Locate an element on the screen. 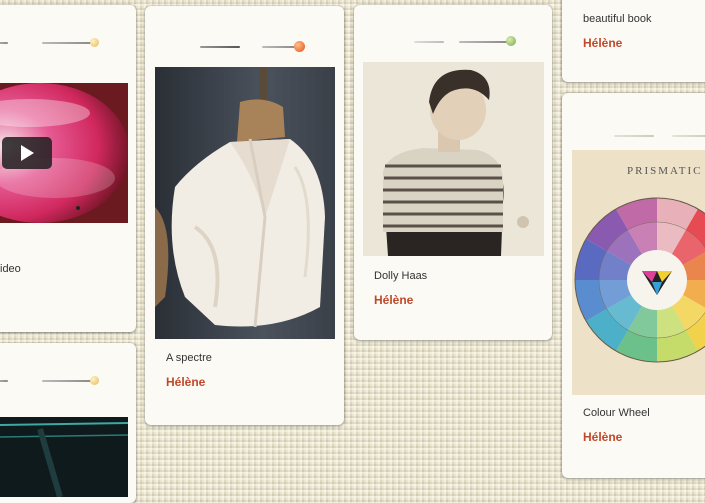 The height and width of the screenshot is (503, 705). pin-image-colour-wheel: PRISMATIC is located at coordinates (638, 272).